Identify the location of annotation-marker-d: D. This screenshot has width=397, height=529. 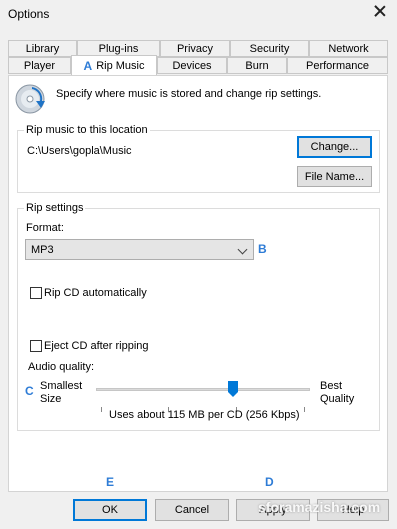
(269, 482).